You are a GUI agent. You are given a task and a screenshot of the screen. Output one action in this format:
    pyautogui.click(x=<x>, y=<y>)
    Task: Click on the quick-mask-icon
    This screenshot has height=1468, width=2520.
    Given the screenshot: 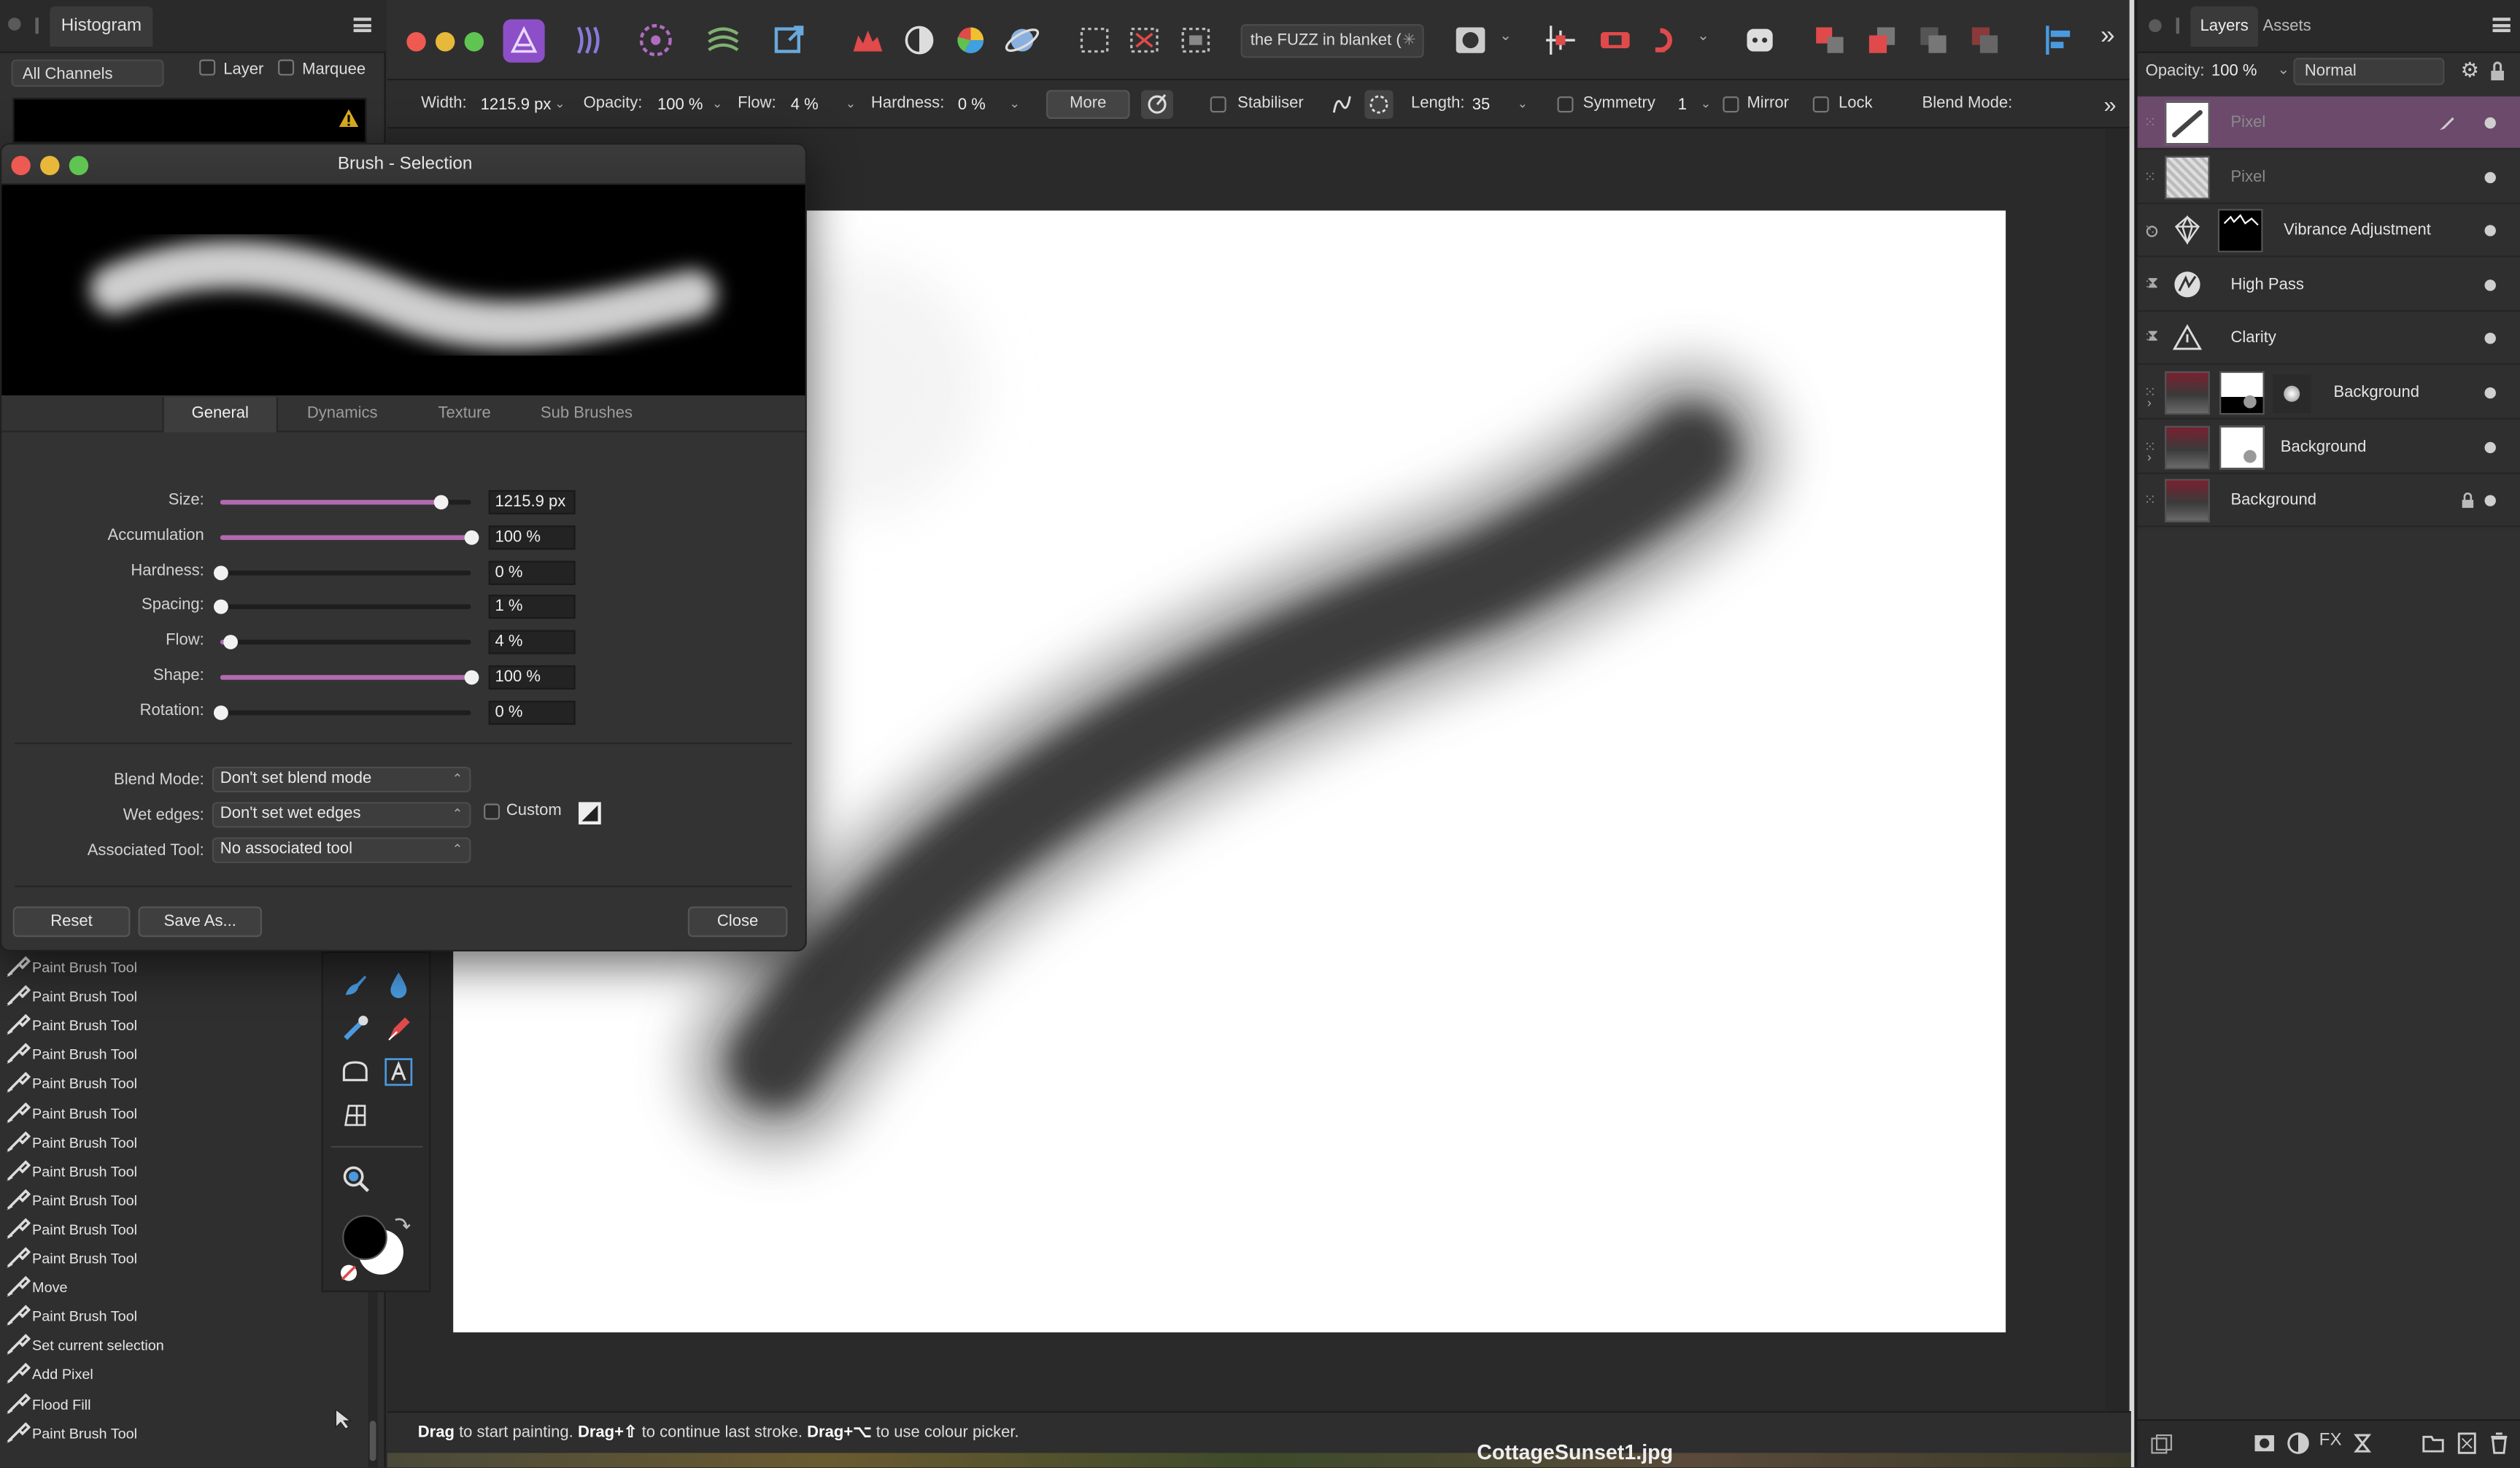 What is the action you would take?
    pyautogui.click(x=1470, y=40)
    